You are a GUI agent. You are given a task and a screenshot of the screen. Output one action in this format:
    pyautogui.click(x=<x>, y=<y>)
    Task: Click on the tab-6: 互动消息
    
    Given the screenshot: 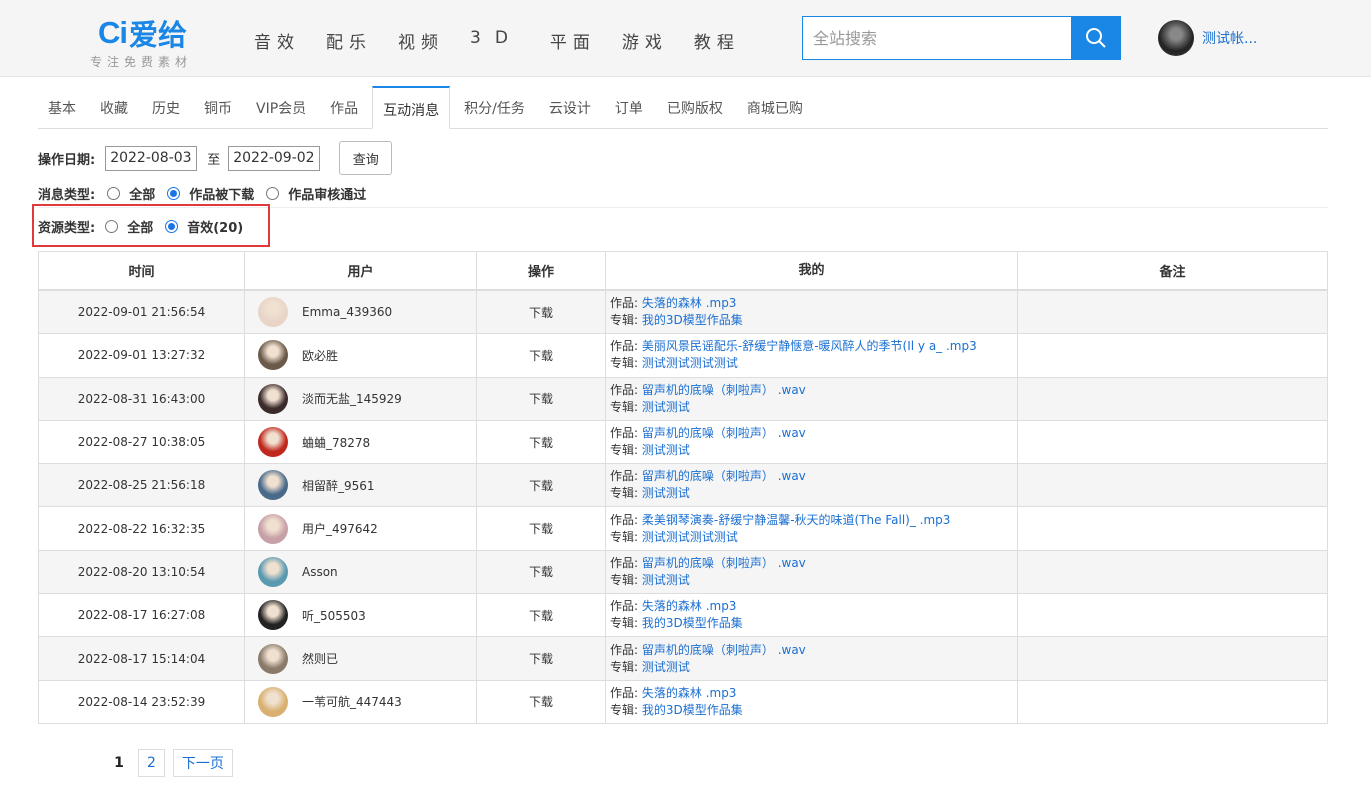 What is the action you would take?
    pyautogui.click(x=411, y=107)
    